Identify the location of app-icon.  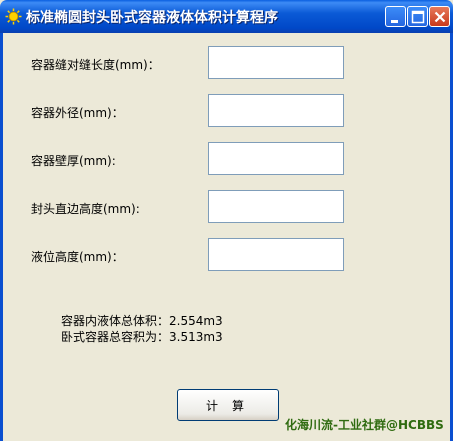
(13, 16).